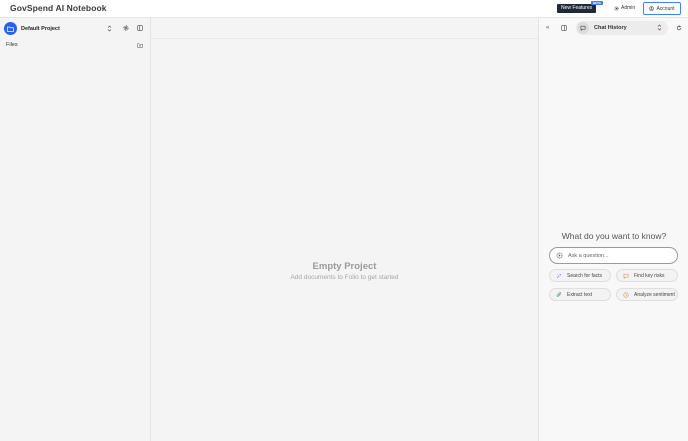  I want to click on chat-bubble-icon, so click(583, 28).